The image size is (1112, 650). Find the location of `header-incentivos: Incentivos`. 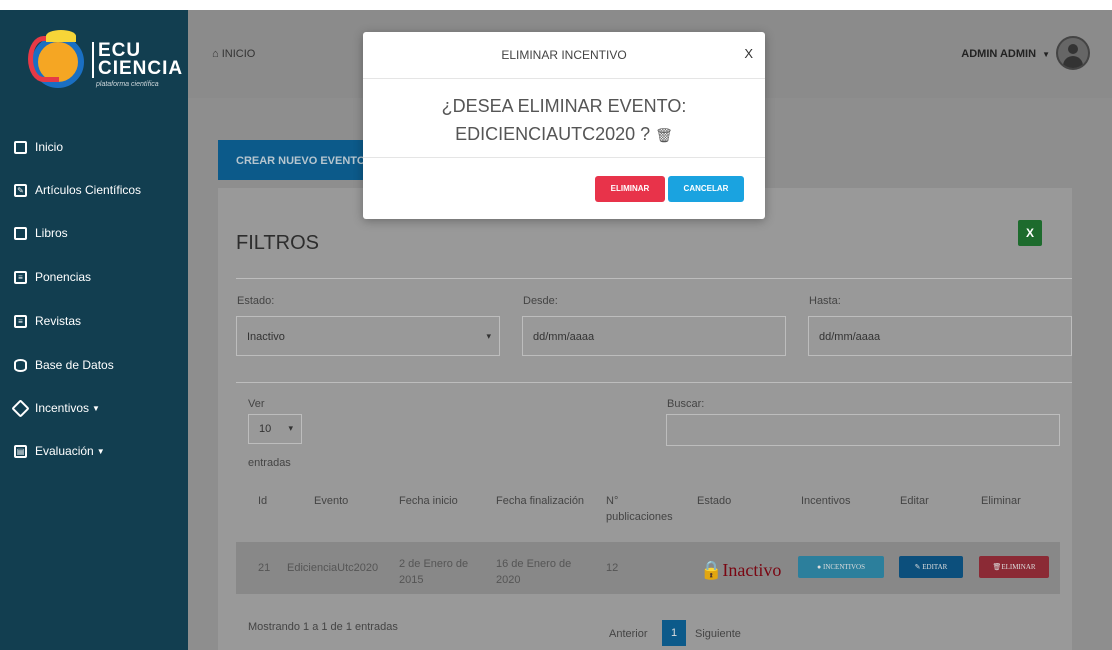

header-incentivos: Incentivos is located at coordinates (826, 501).